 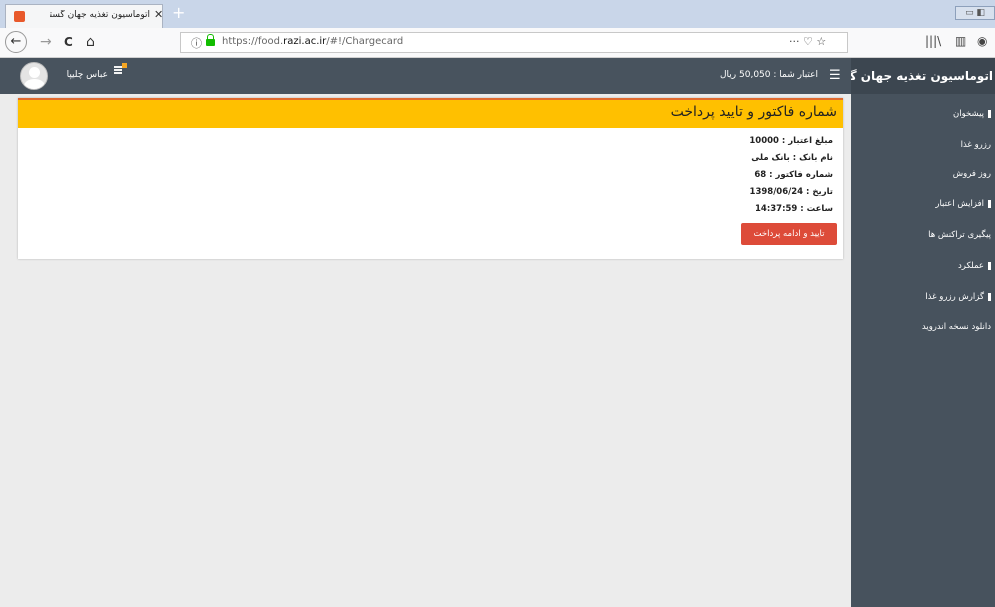 What do you see at coordinates (968, 114) in the screenshot?
I see `sidebar-item-label: پیشخوان` at bounding box center [968, 114].